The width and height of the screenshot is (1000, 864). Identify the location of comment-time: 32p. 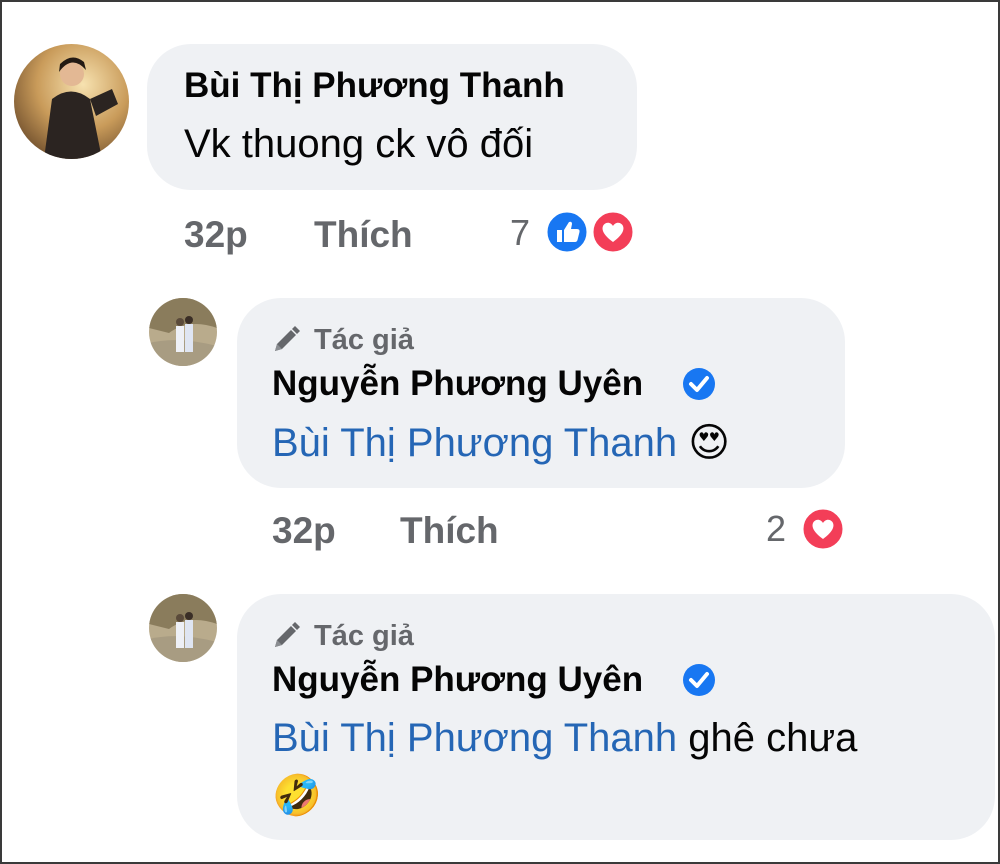
(216, 235).